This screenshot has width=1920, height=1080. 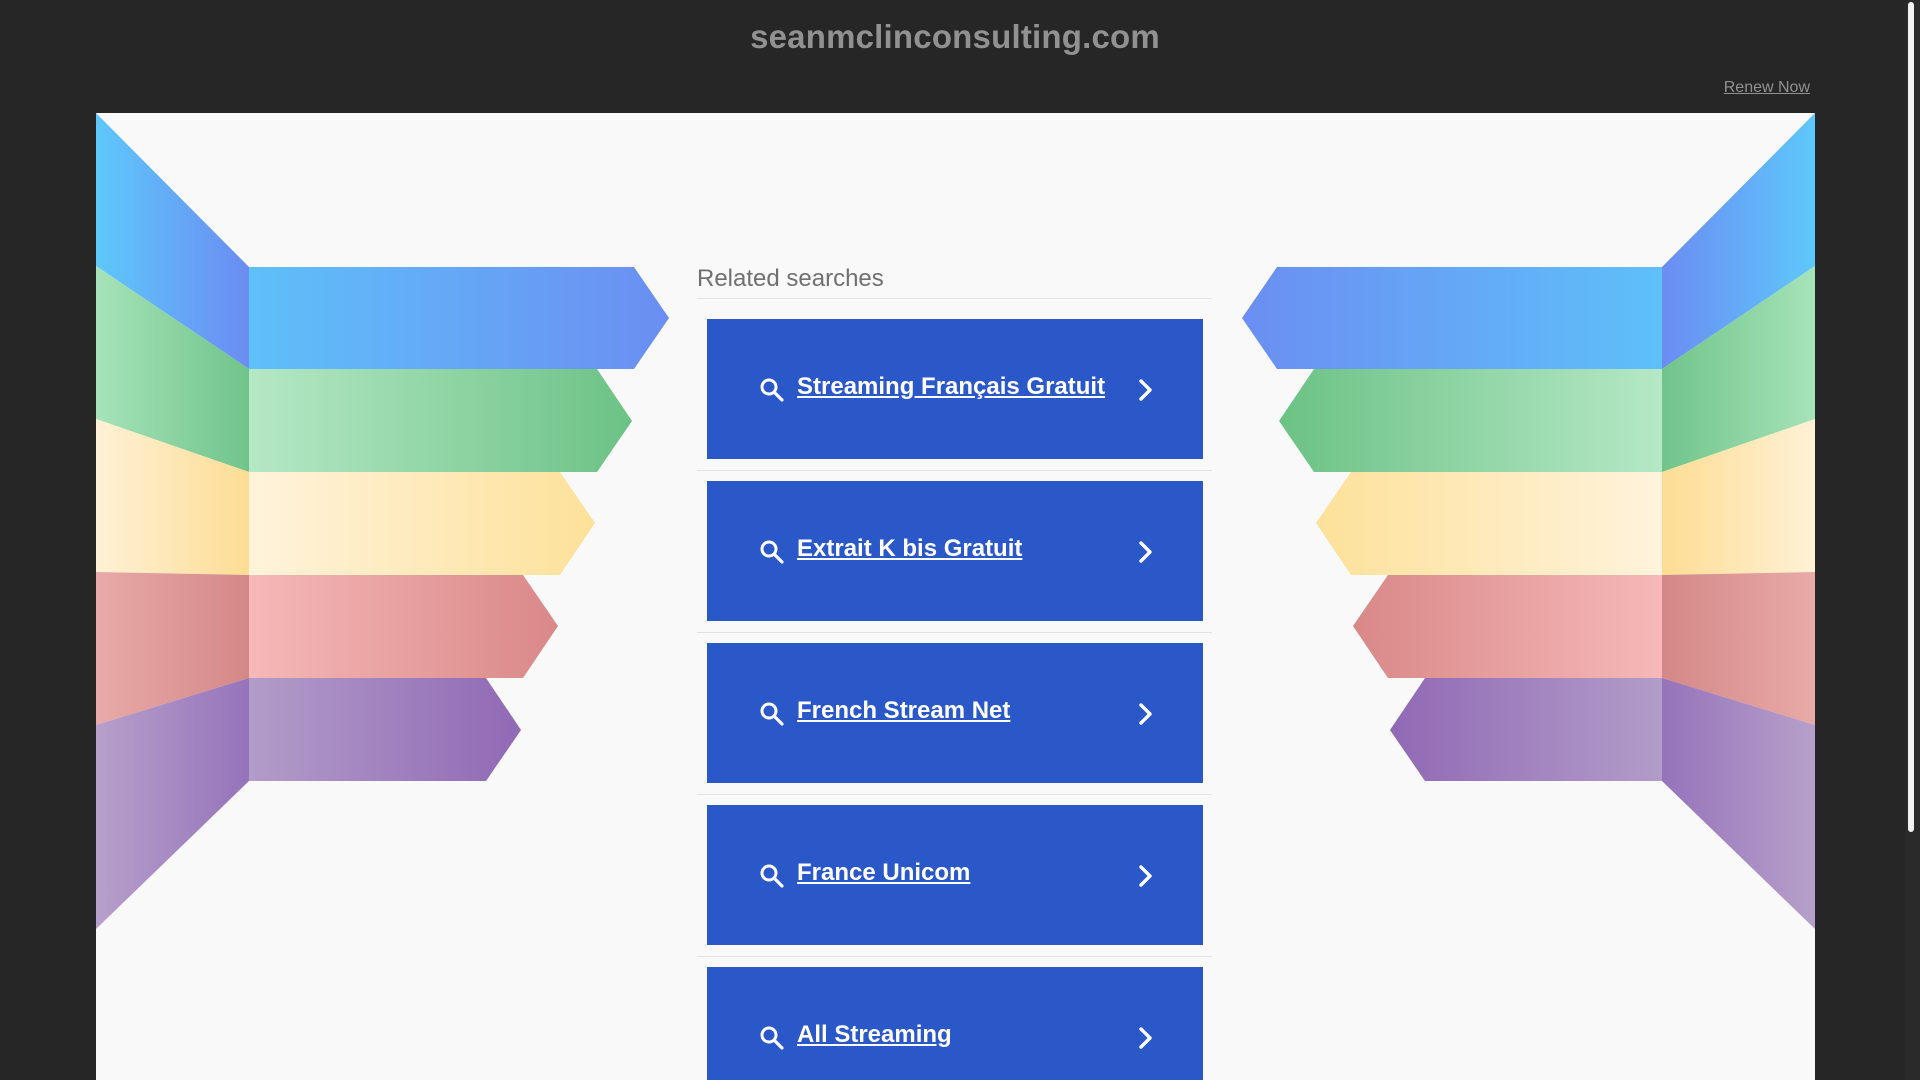 What do you see at coordinates (1767, 88) in the screenshot?
I see `renew-now-link: Renew Now` at bounding box center [1767, 88].